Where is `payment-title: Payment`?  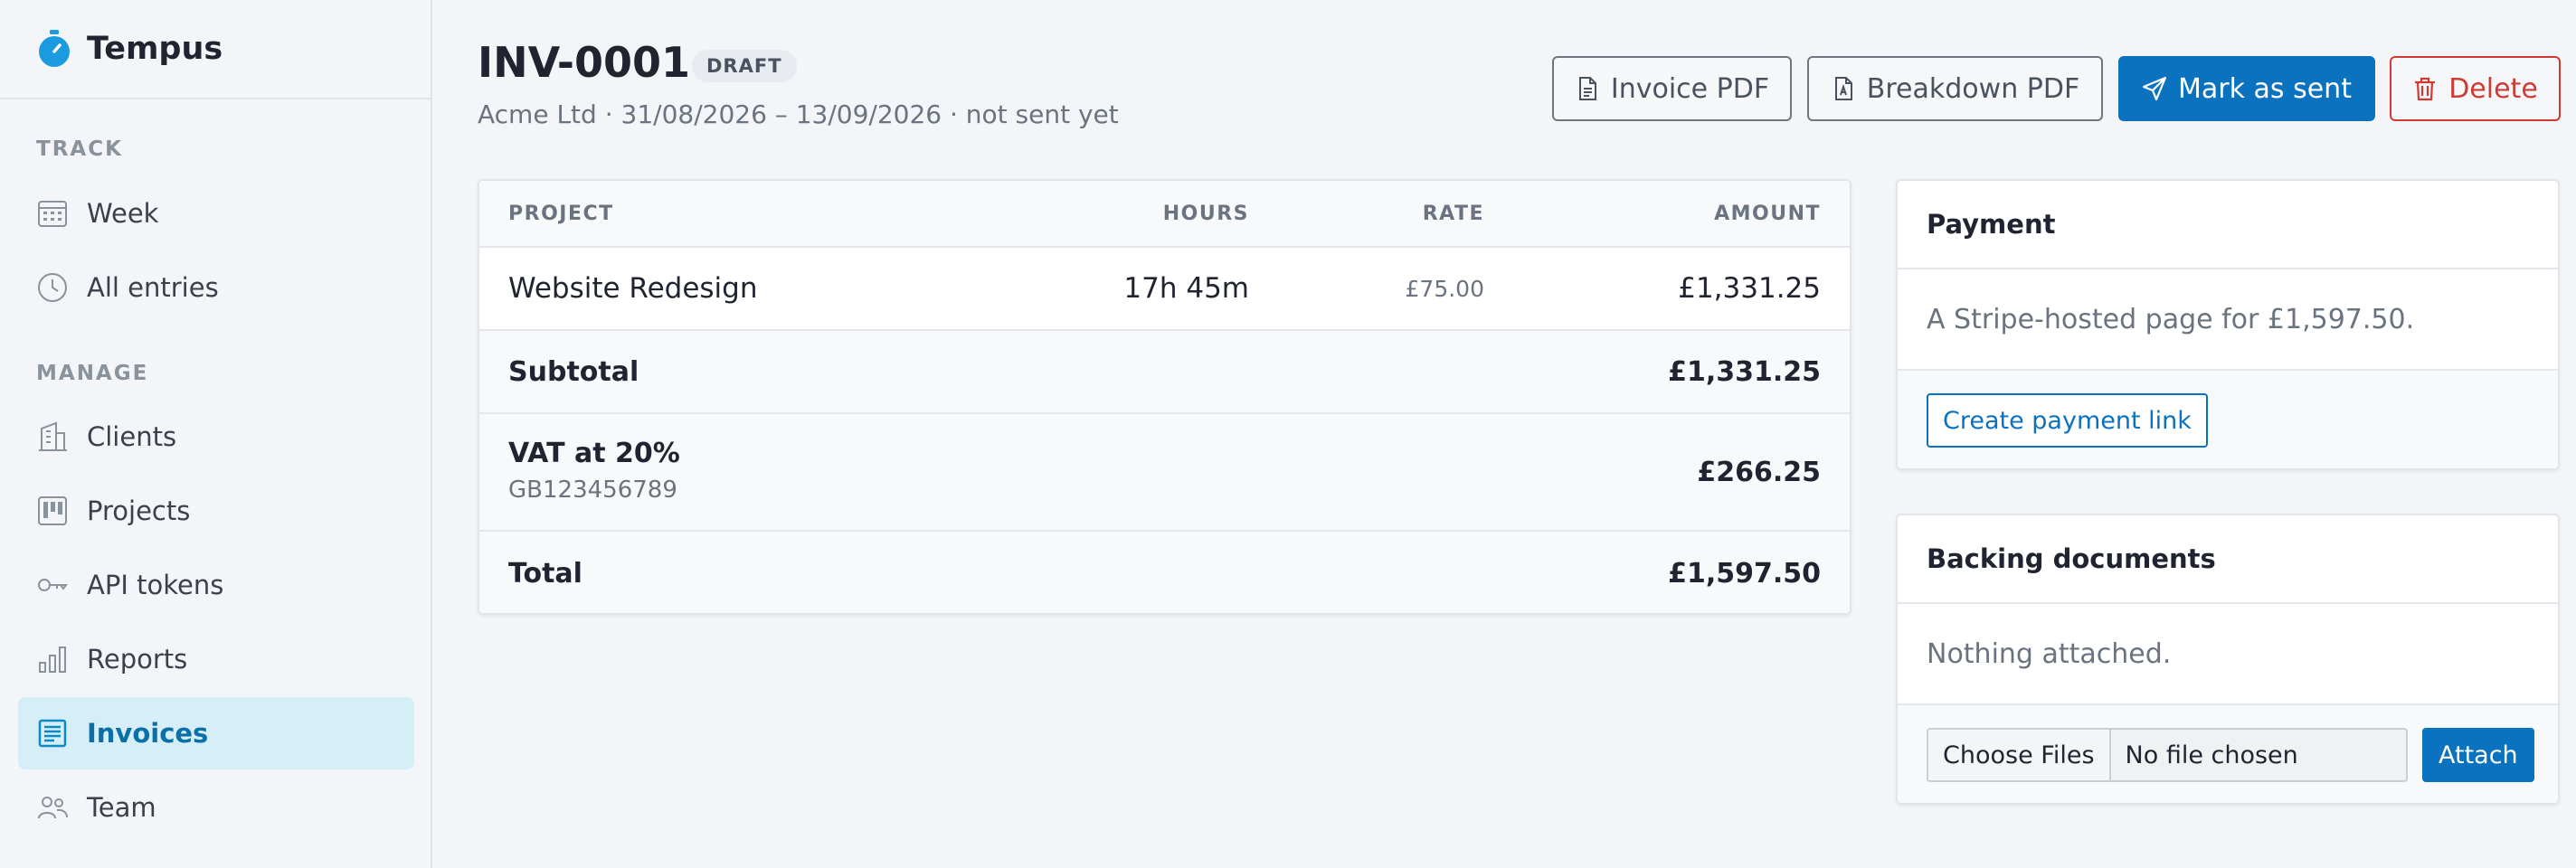
payment-title: Payment is located at coordinates (2228, 225).